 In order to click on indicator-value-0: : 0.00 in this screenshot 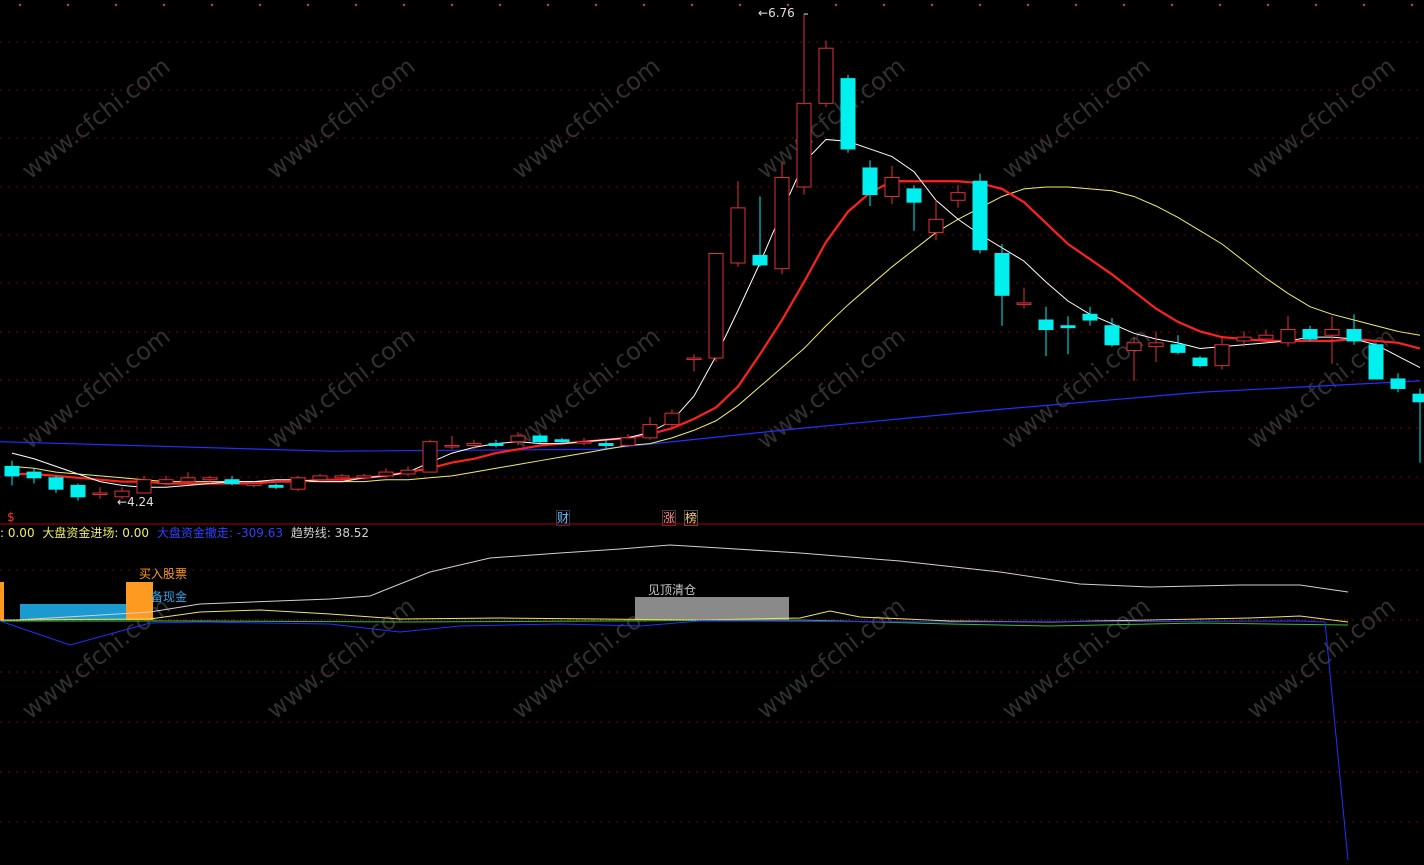, I will do `click(17, 533)`.